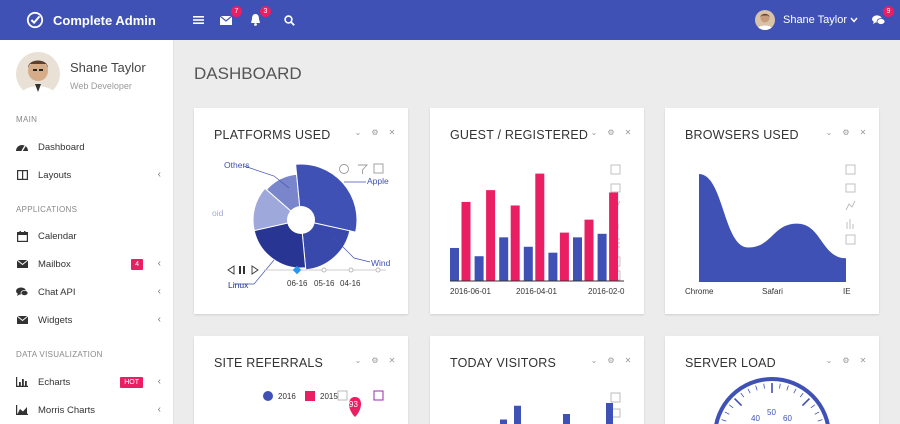 The height and width of the screenshot is (424, 900). I want to click on sidebar-item-dashboard: Dashboard, so click(86, 147).